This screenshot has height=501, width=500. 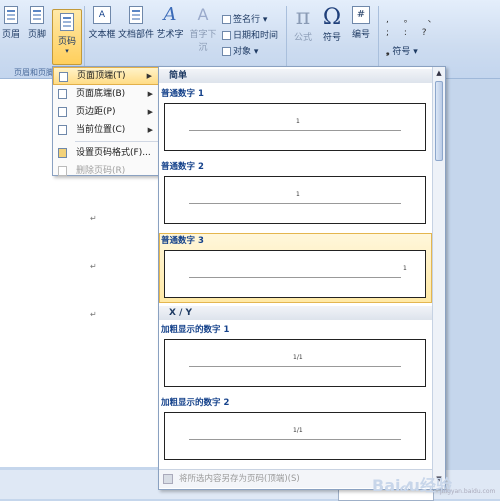 What do you see at coordinates (102, 35) in the screenshot?
I see `textbox-label: 文本框` at bounding box center [102, 35].